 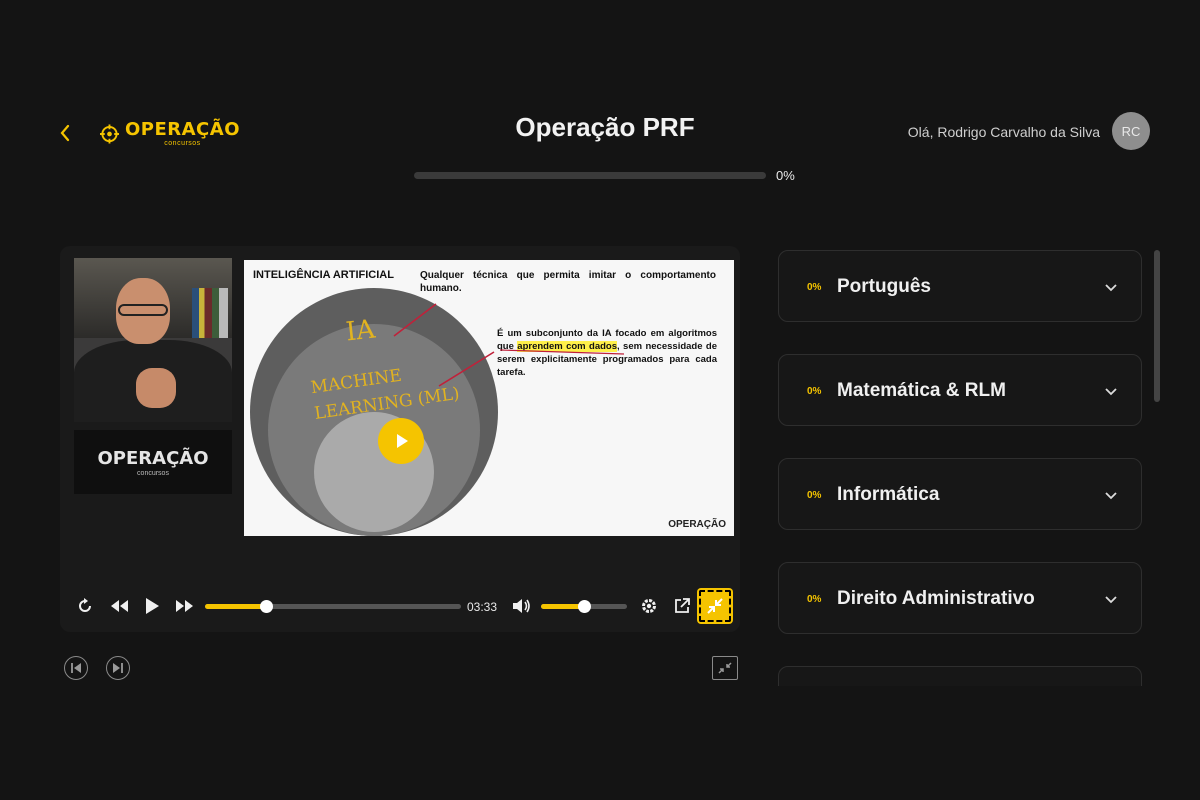 I want to click on course-list-scrollbar, so click(x=1157, y=326).